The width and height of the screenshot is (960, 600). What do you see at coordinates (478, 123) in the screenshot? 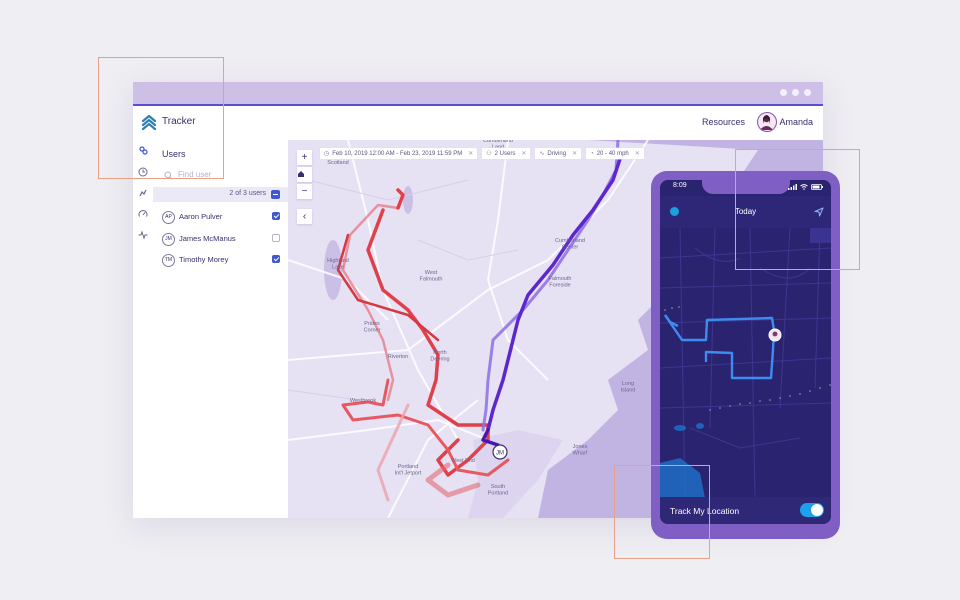
I see `app-header: Tracker Resources Amanda` at bounding box center [478, 123].